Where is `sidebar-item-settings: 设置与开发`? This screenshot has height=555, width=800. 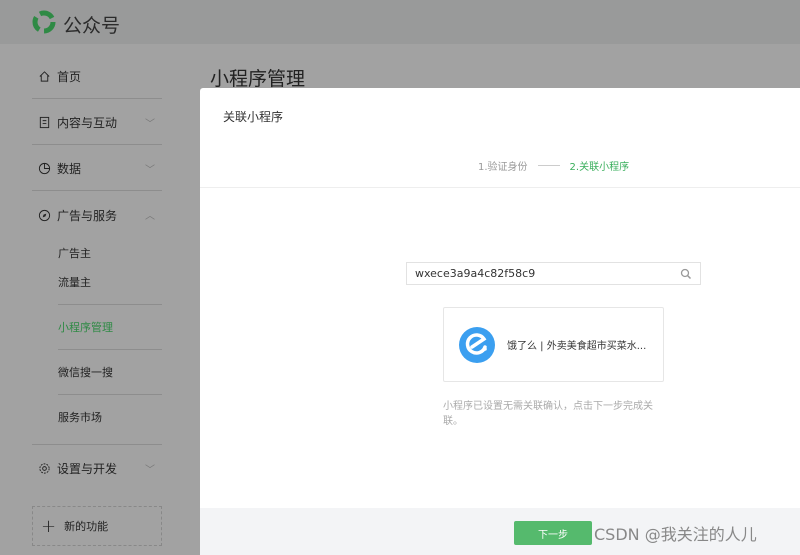
sidebar-item-settings: 设置与开发 is located at coordinates (77, 468).